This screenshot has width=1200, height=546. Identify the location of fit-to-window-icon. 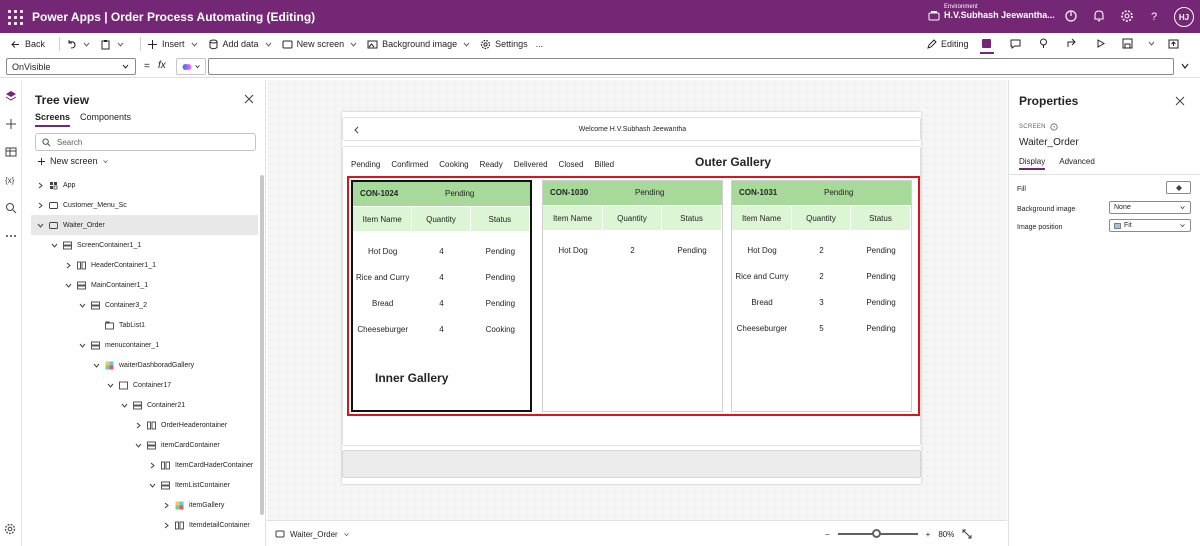
(967, 534).